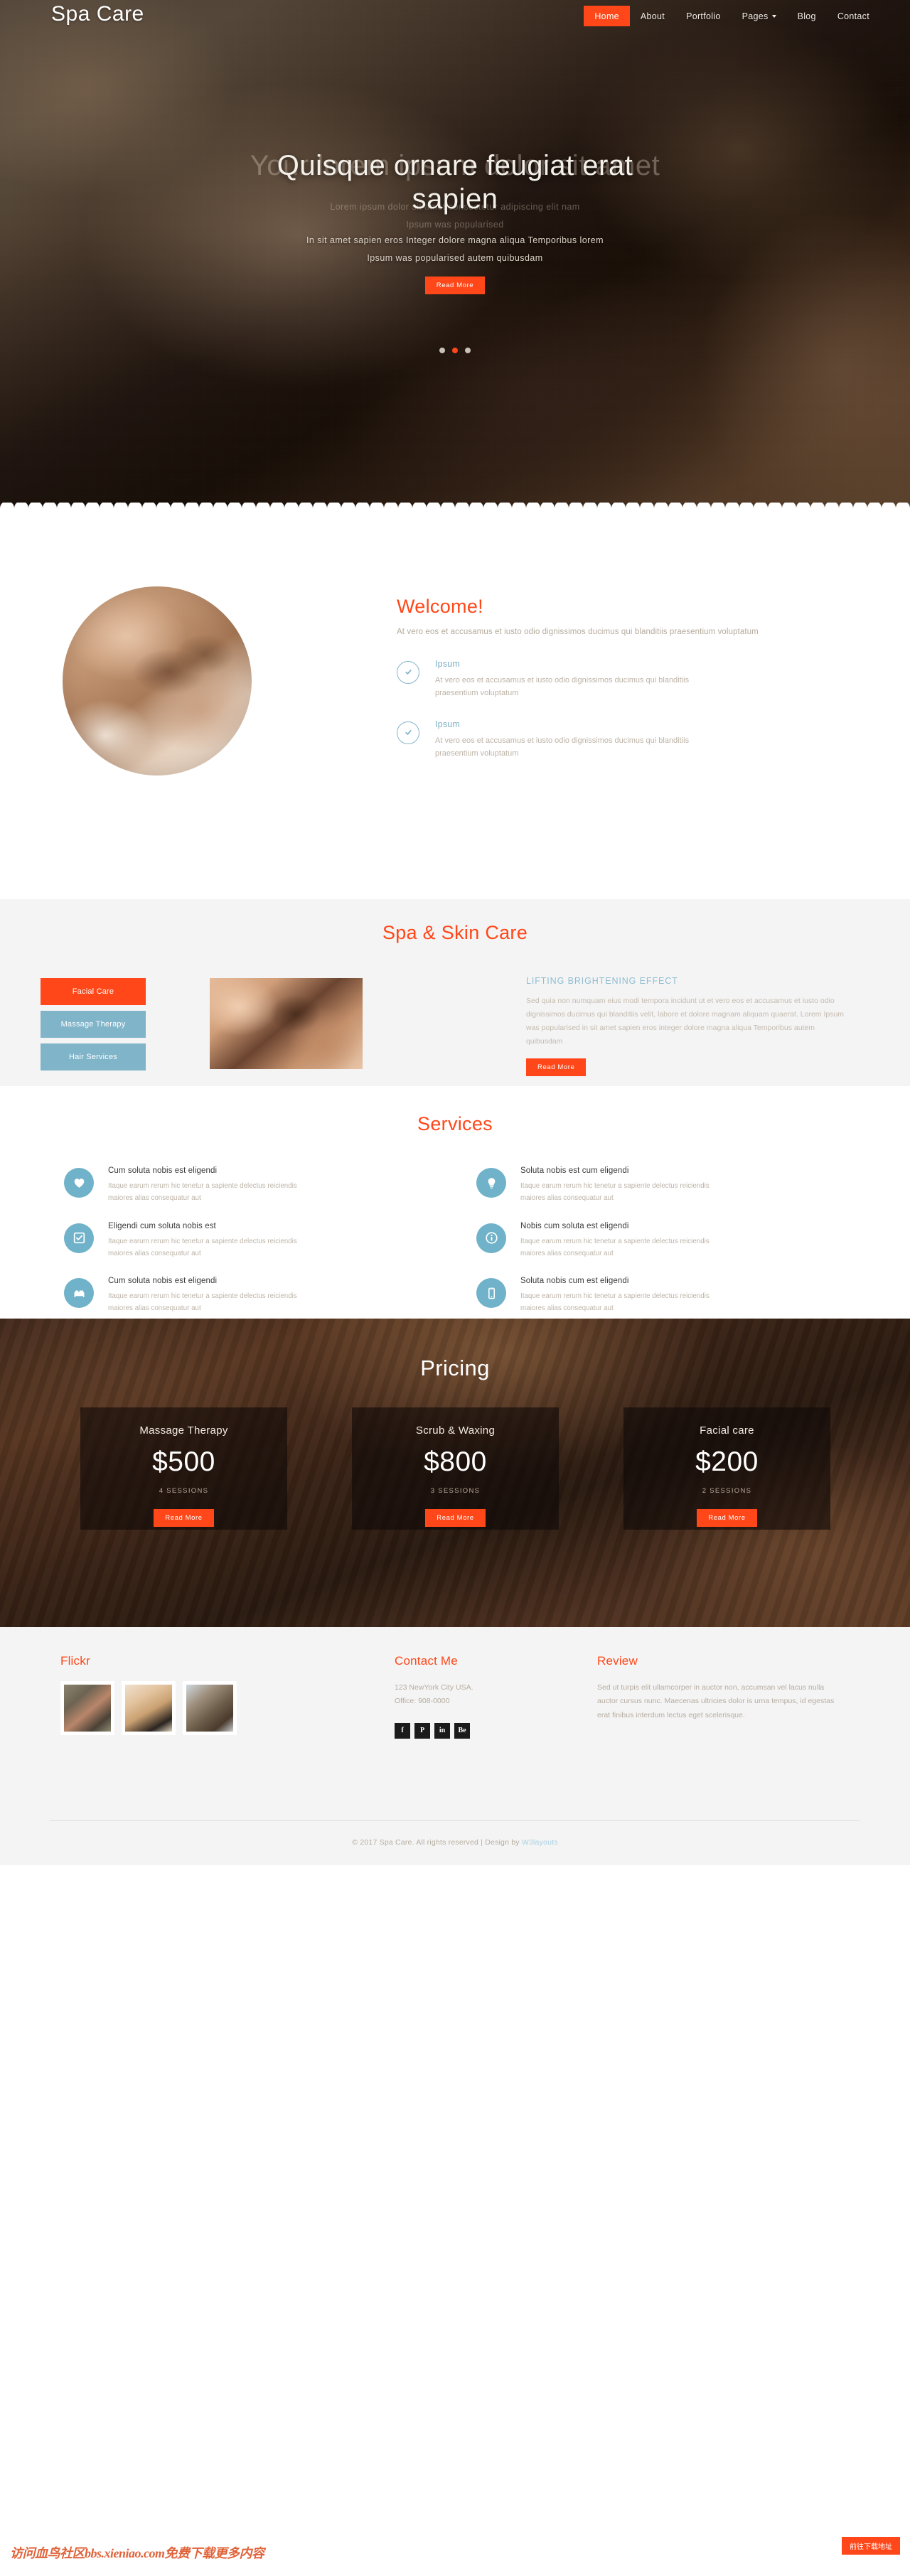 This screenshot has width=910, height=2576. What do you see at coordinates (575, 1281) in the screenshot?
I see `service-title: Soluta nobis cum est eligendi` at bounding box center [575, 1281].